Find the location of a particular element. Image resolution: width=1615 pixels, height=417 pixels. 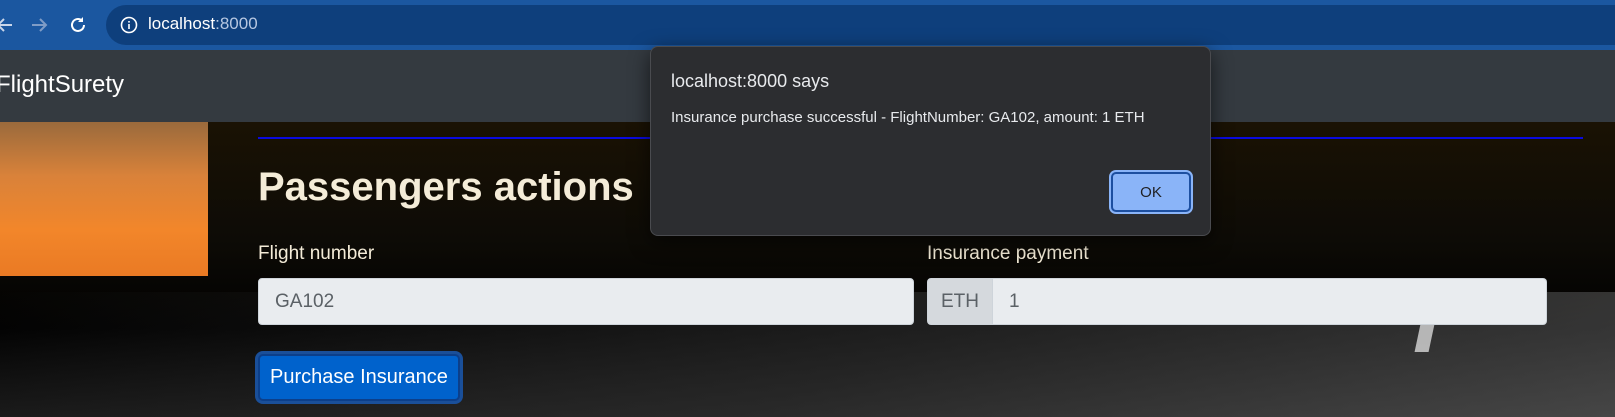

brand-link: FlightSurety is located at coordinates (62, 85).